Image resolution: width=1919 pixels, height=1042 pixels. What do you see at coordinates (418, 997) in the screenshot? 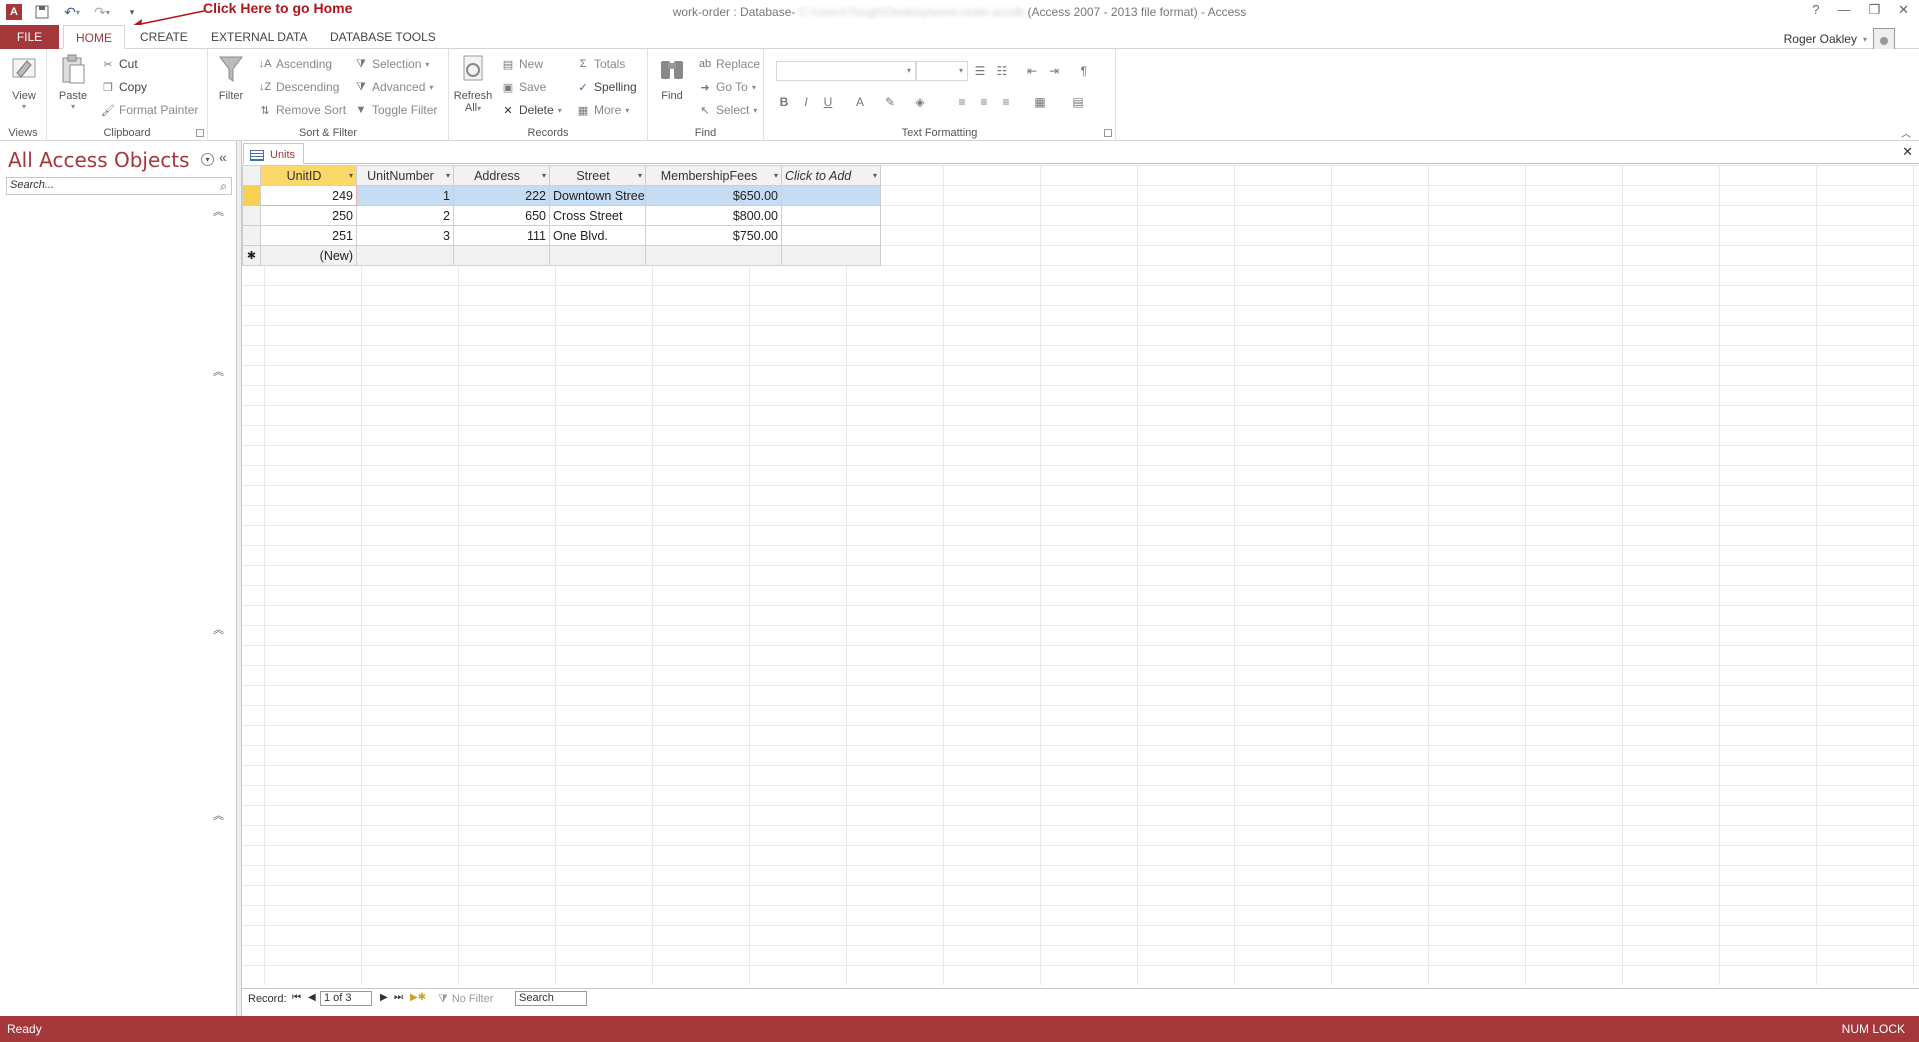
I see `new-record-nav-icon: ▶✱` at bounding box center [418, 997].